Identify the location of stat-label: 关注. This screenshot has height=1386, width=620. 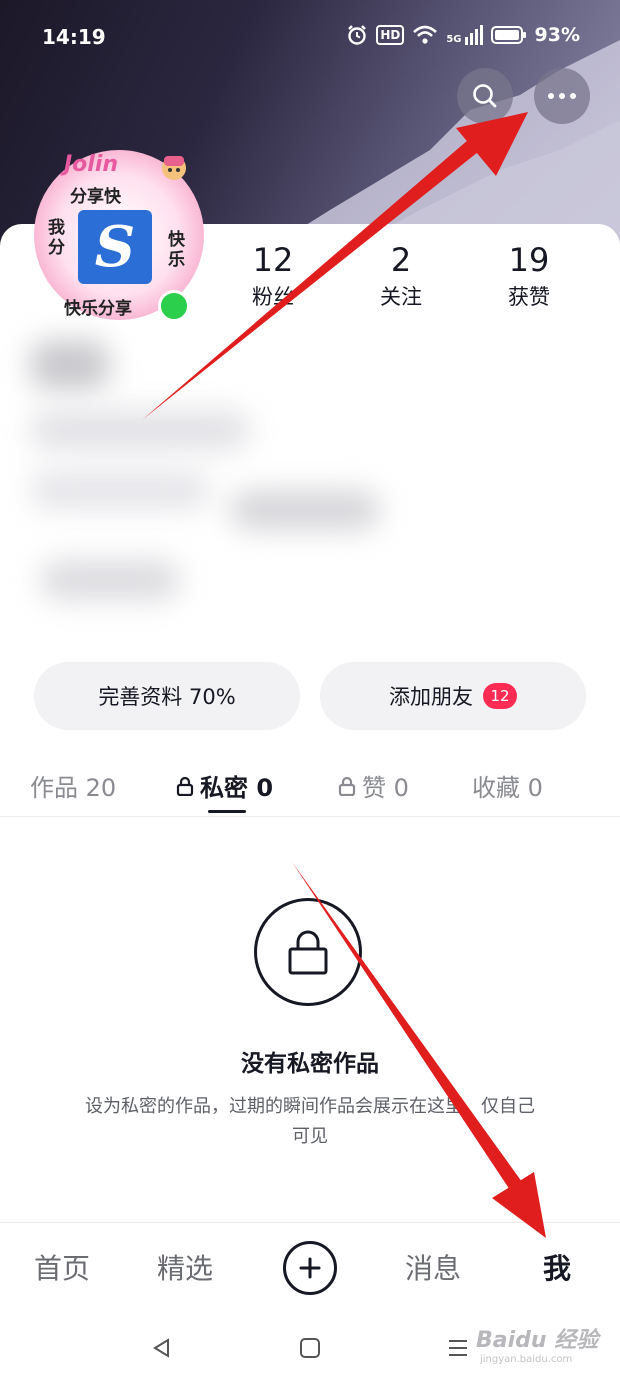
(401, 297).